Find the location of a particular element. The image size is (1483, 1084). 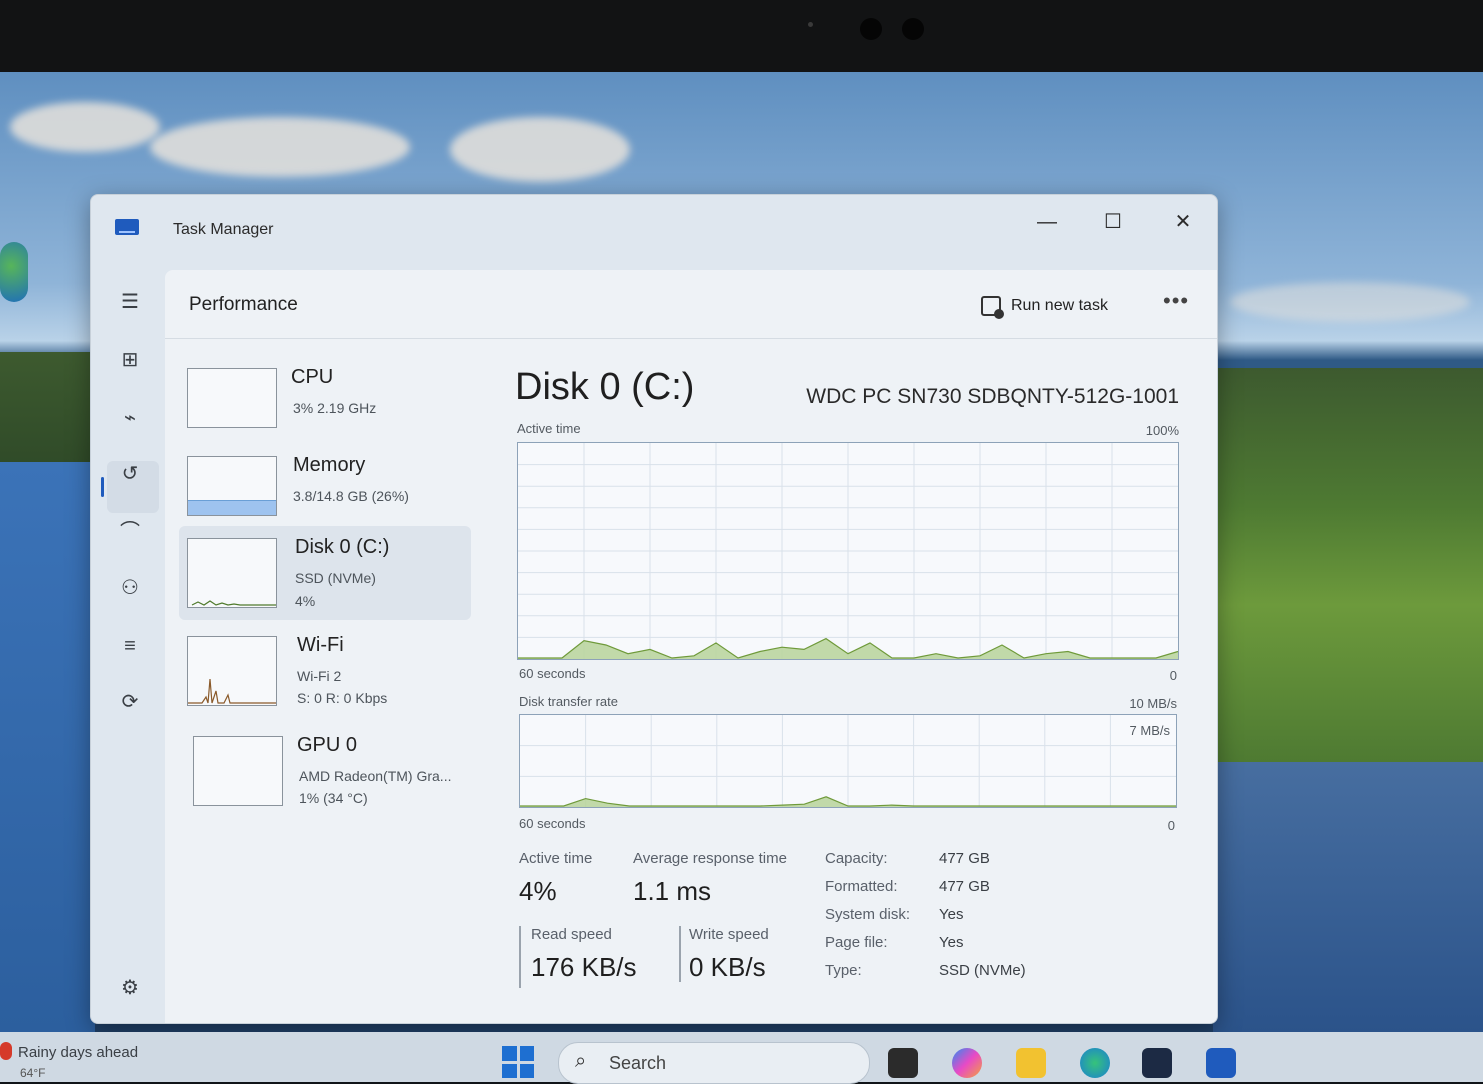

copilot-icon is located at coordinates (967, 1063).